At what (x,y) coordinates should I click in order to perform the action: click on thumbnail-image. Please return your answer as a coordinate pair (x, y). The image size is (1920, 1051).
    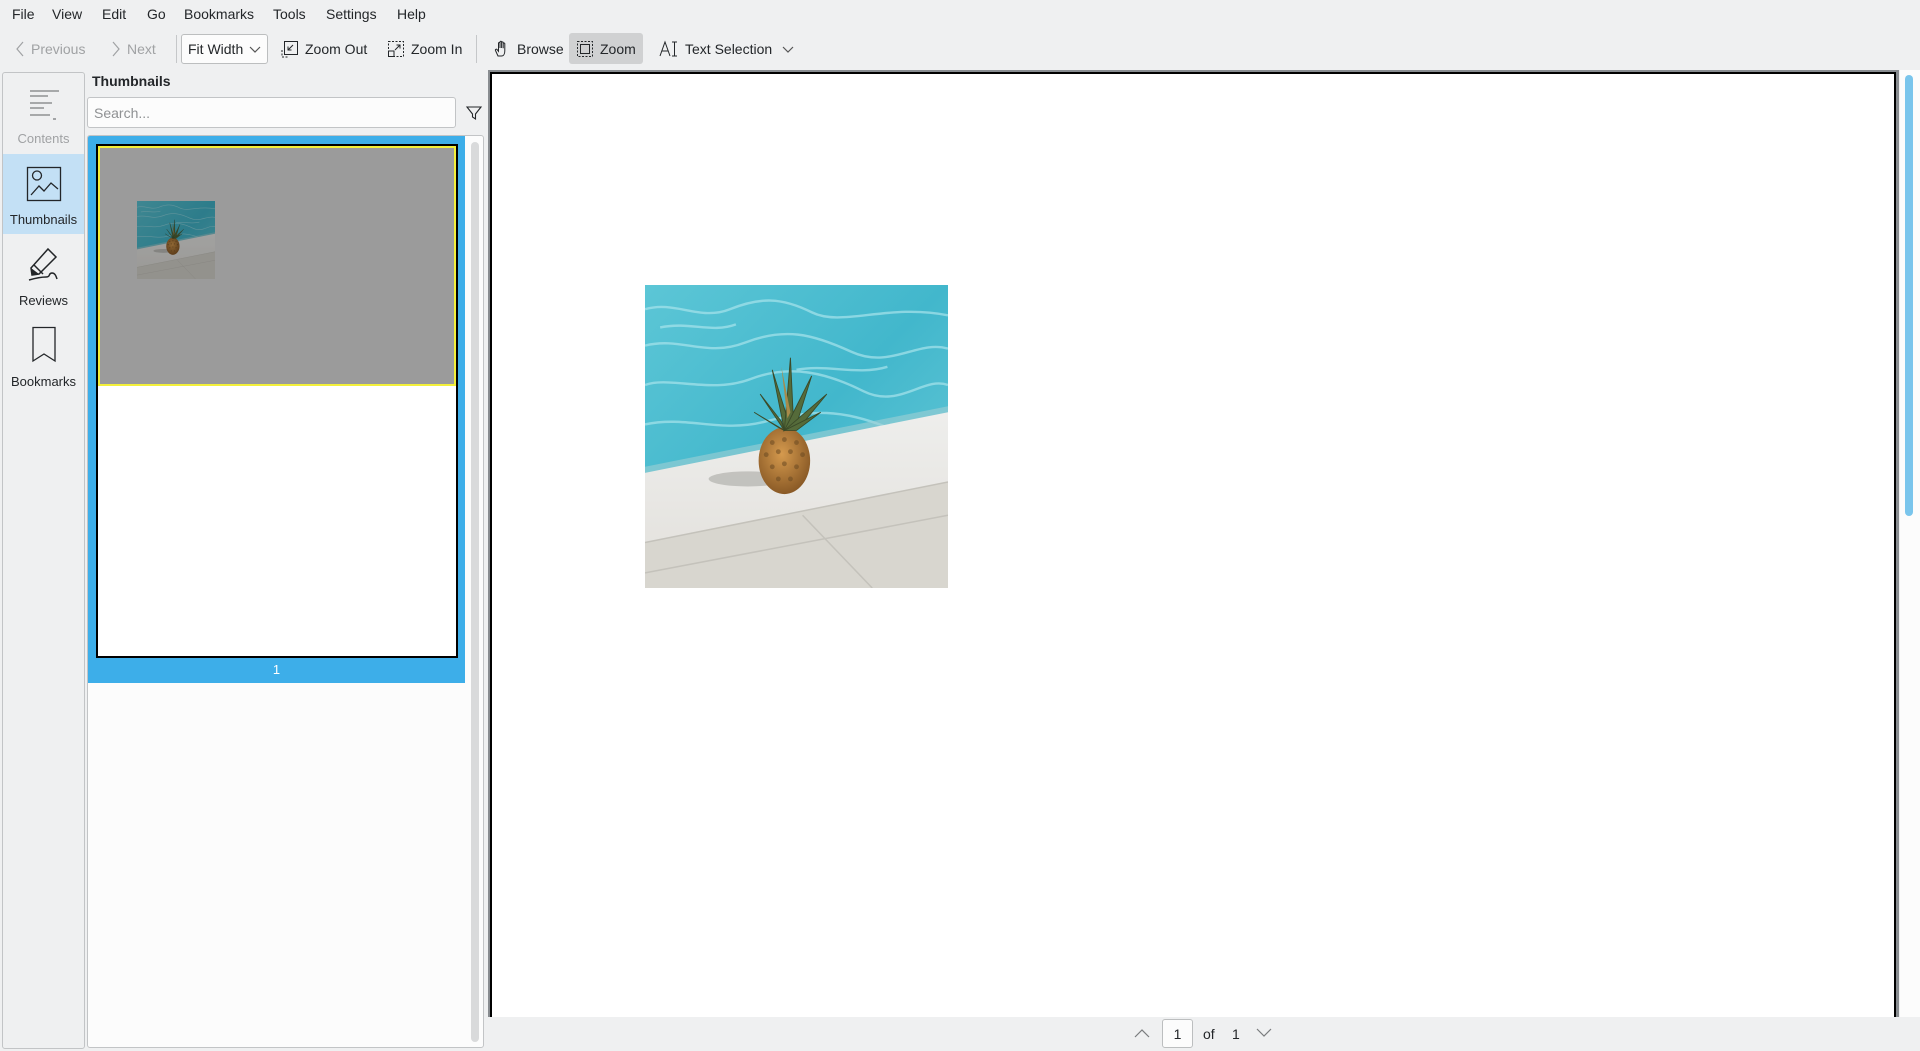
    Looking at the image, I should click on (176, 240).